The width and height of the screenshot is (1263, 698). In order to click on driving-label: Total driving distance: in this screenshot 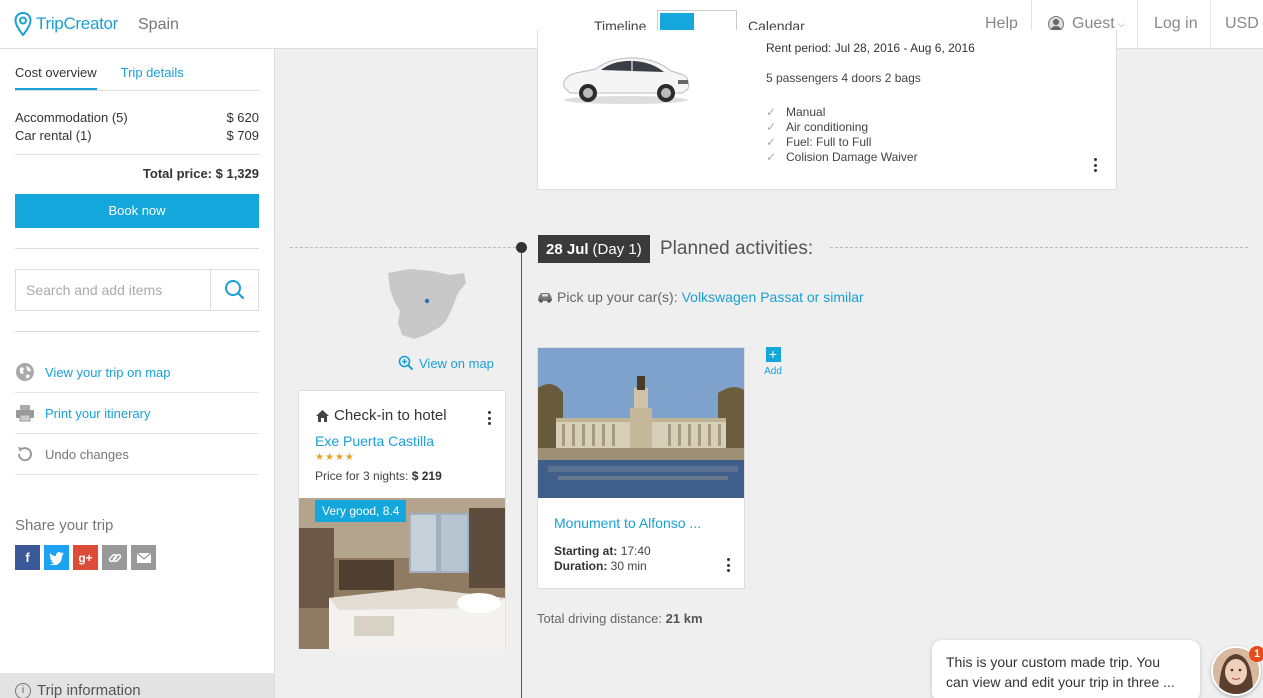, I will do `click(600, 618)`.